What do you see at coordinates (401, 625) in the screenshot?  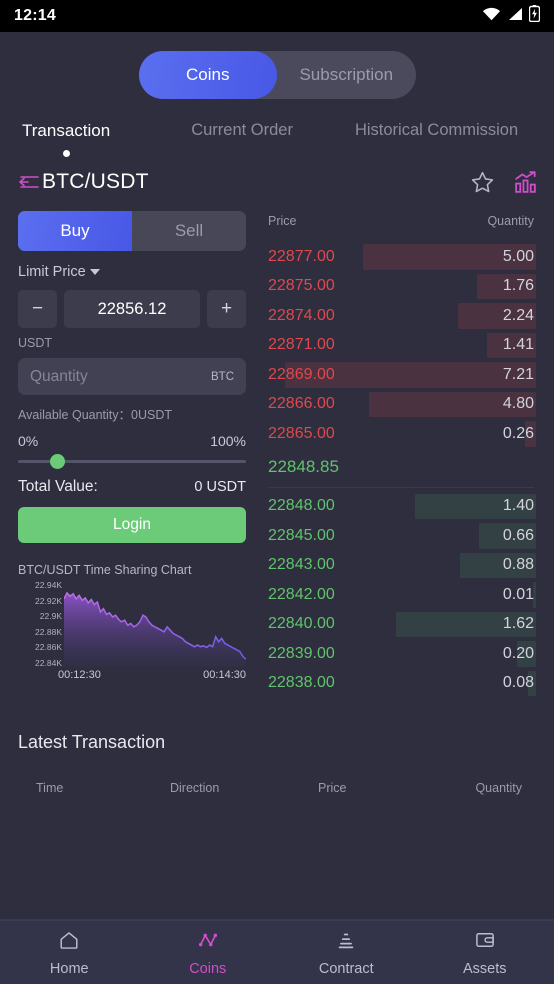 I see `order-book-row: 22840.00 1.62` at bounding box center [401, 625].